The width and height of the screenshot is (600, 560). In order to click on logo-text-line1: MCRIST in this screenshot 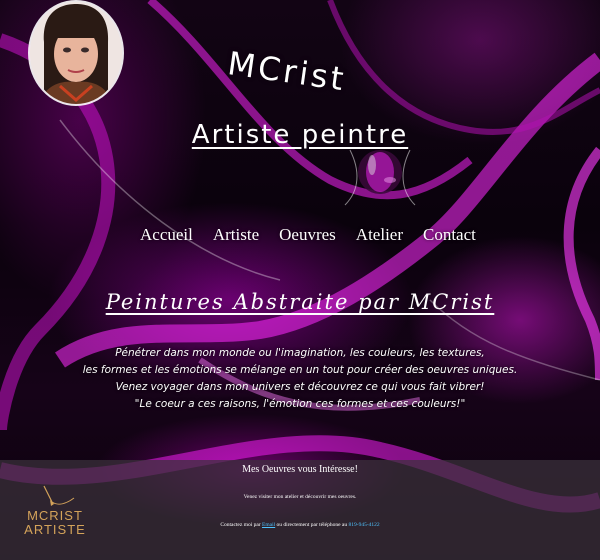, I will do `click(55, 515)`.